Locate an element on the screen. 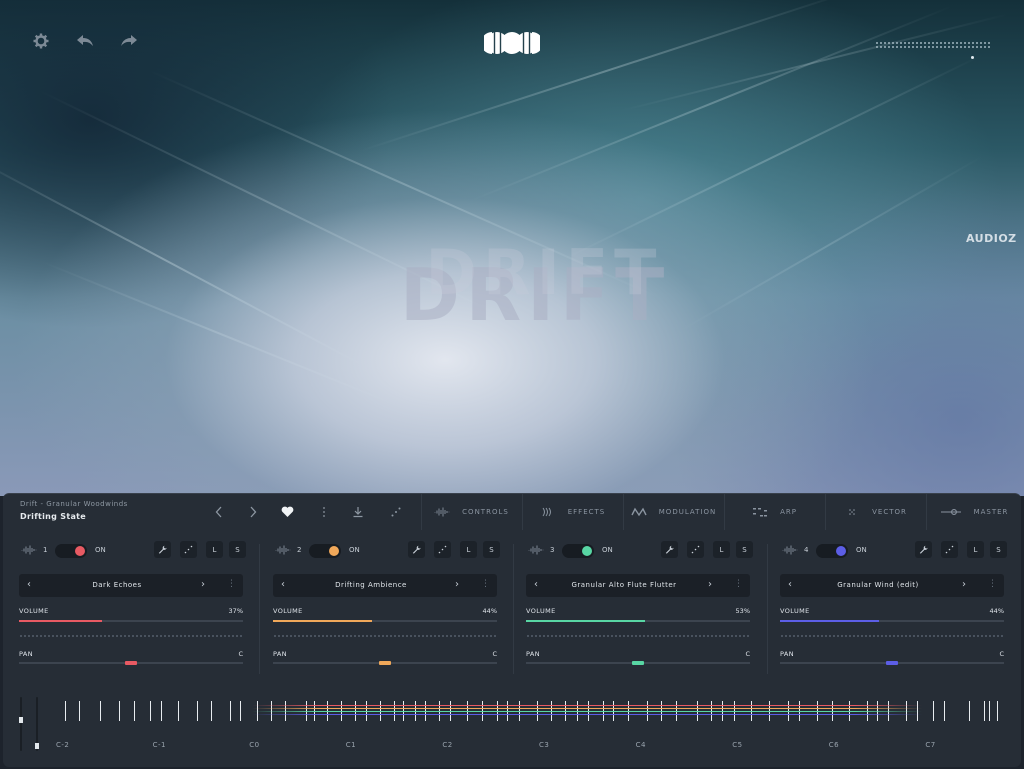  volume-label: VOLUME is located at coordinates (795, 611).